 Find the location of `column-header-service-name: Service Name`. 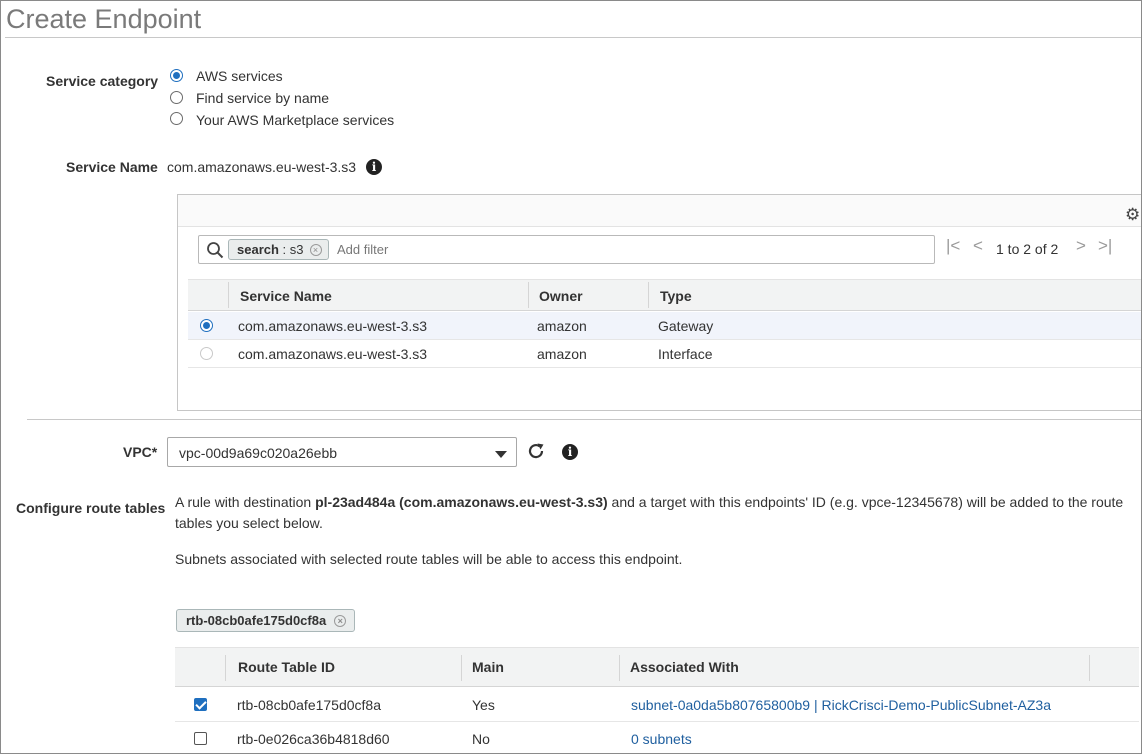

column-header-service-name: Service Name is located at coordinates (286, 296).